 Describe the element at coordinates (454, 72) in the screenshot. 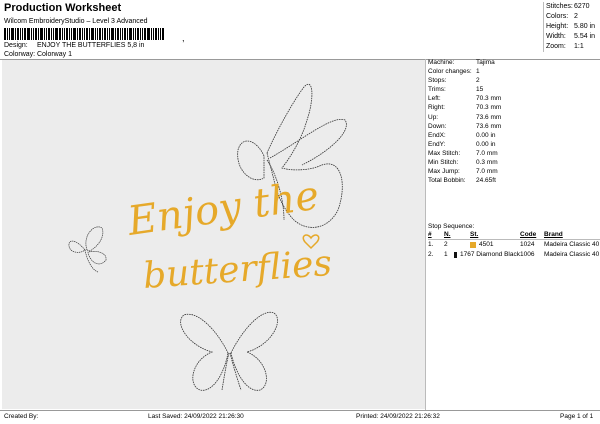

I see `info-row: Color changes: 1` at that location.